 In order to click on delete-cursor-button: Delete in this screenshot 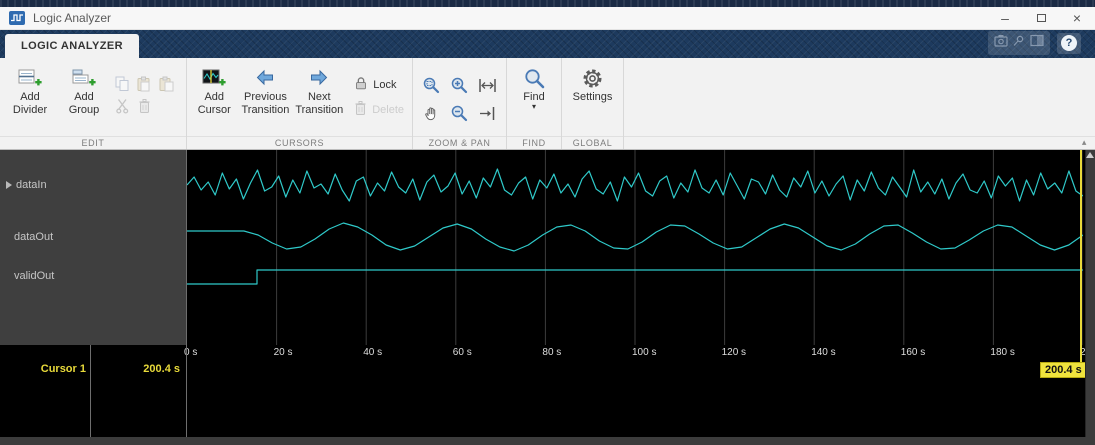, I will do `click(378, 109)`.